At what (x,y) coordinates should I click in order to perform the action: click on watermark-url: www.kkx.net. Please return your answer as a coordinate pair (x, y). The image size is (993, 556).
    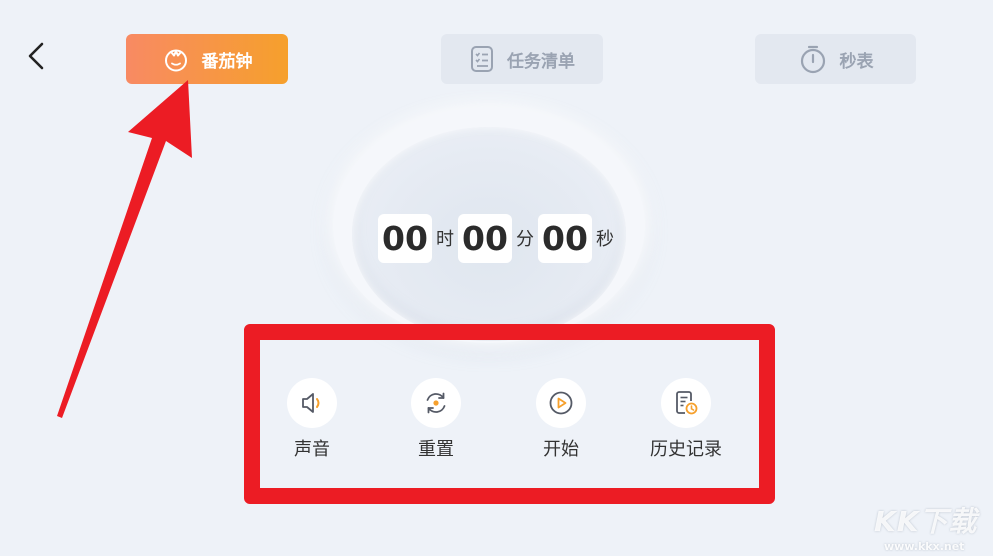
    Looking at the image, I should click on (924, 546).